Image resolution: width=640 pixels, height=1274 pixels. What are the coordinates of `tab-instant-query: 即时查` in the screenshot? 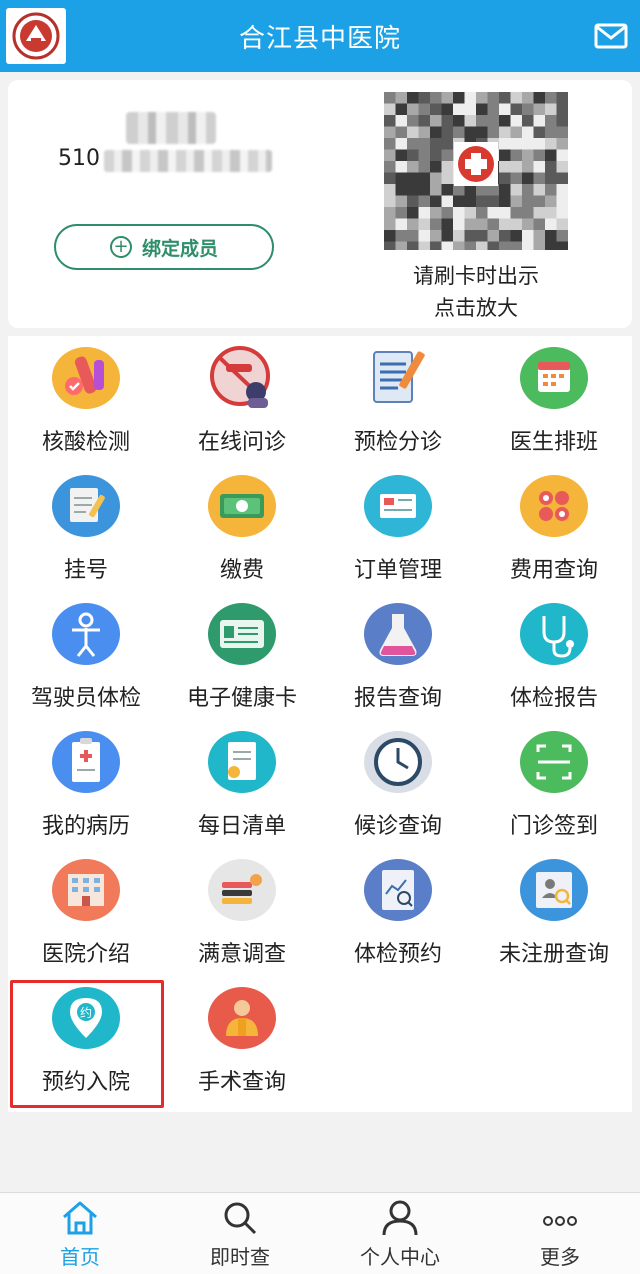 It's located at (240, 1233).